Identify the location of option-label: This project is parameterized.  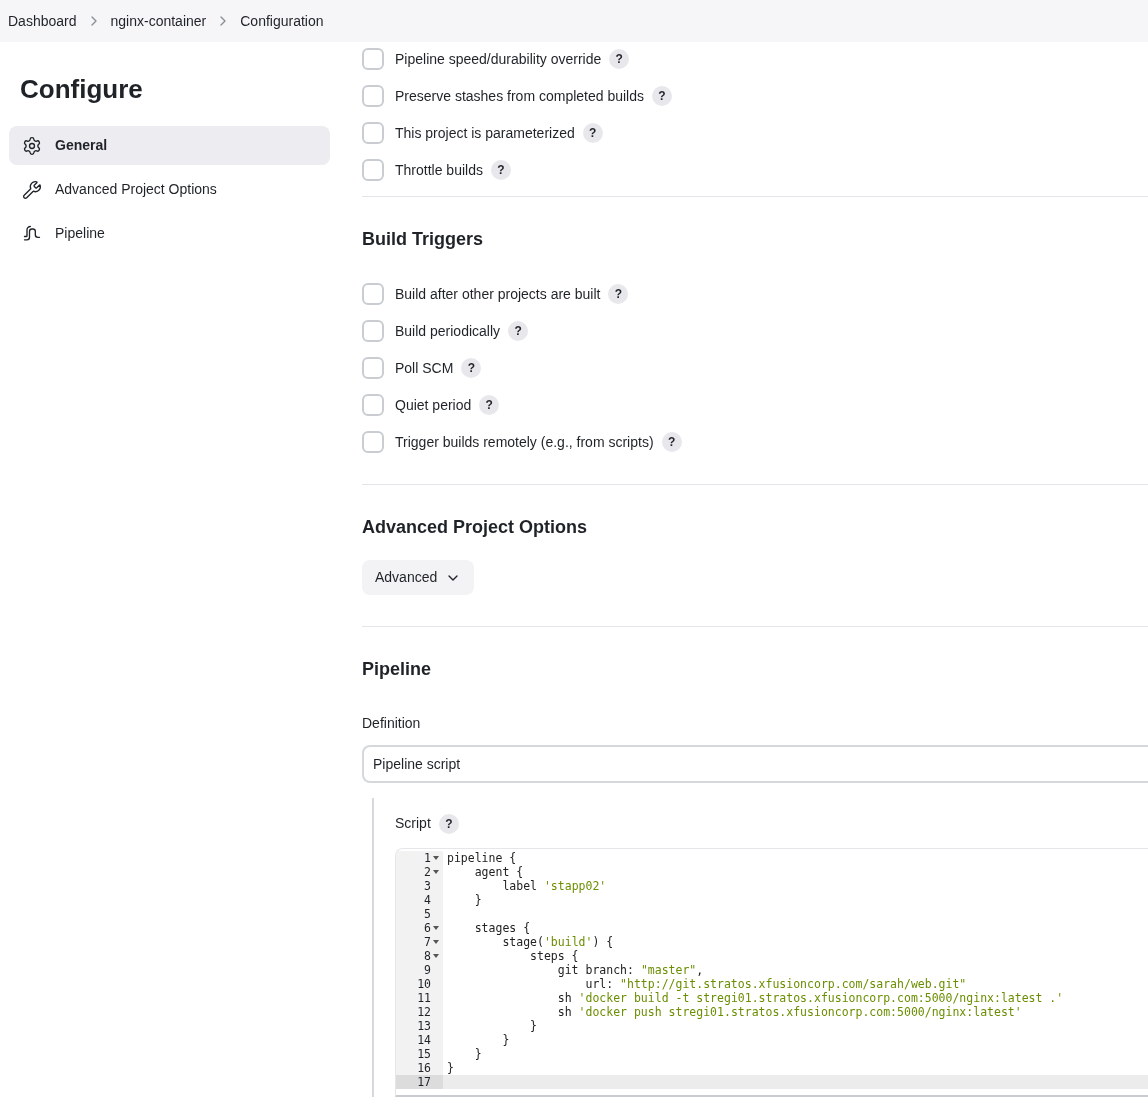
(485, 133).